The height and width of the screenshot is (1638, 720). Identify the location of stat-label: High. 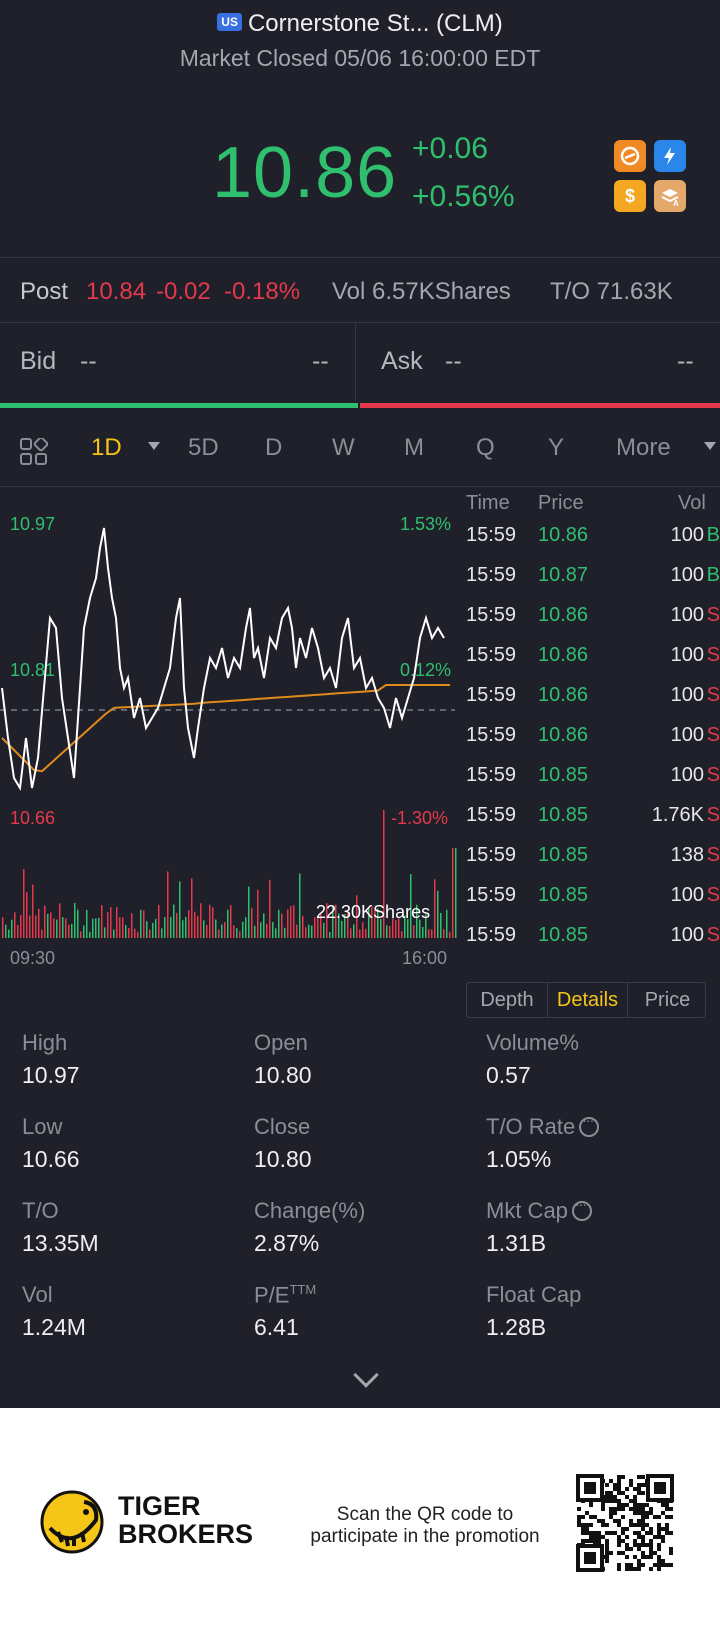
(45, 1042).